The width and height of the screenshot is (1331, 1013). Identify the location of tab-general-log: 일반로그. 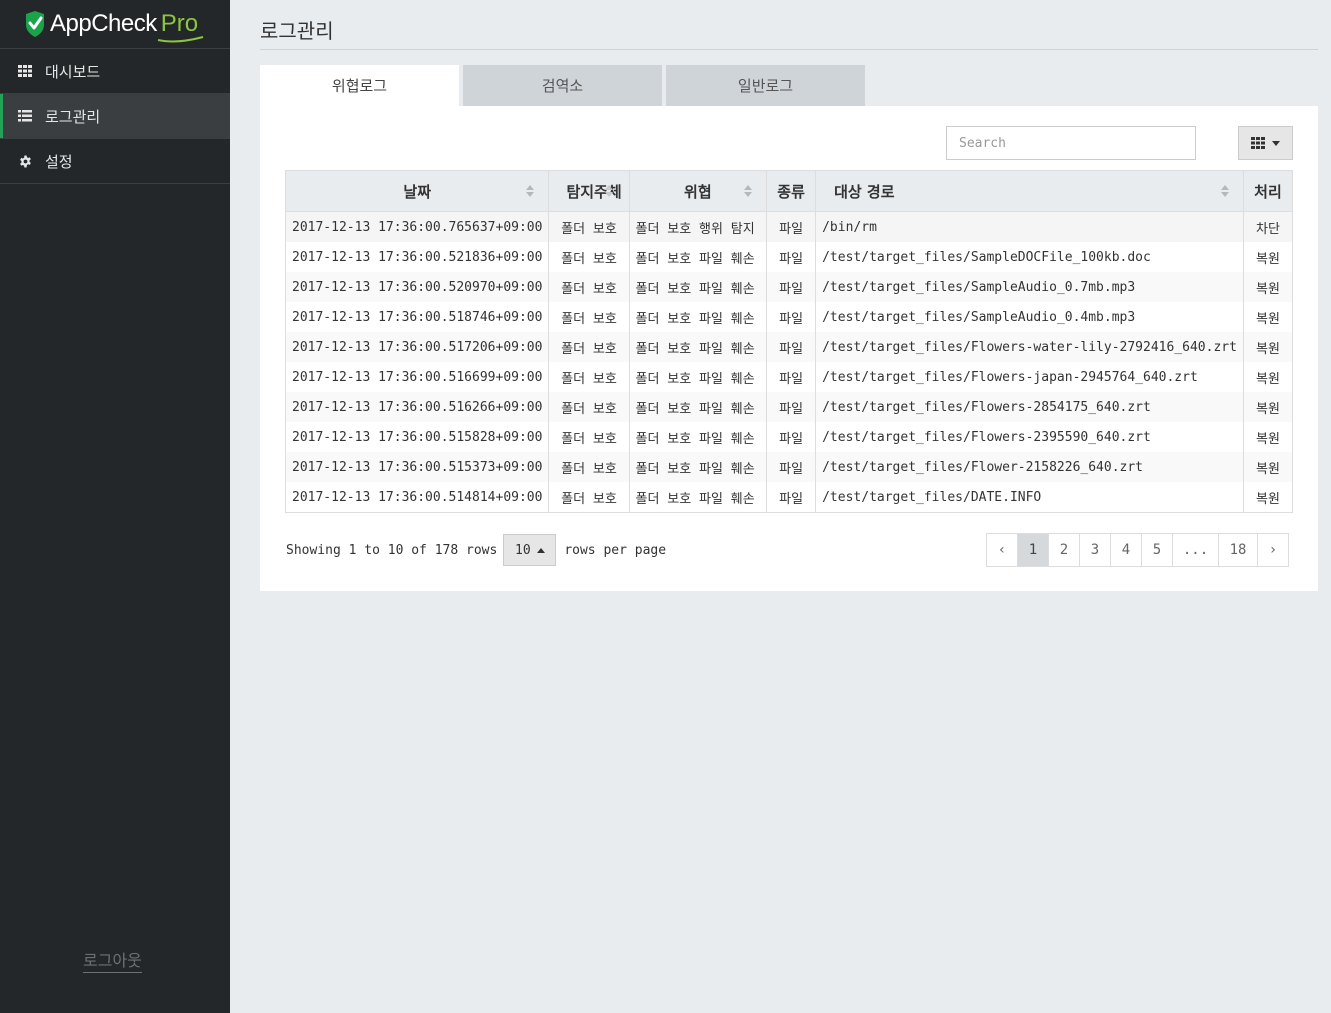
(765, 85).